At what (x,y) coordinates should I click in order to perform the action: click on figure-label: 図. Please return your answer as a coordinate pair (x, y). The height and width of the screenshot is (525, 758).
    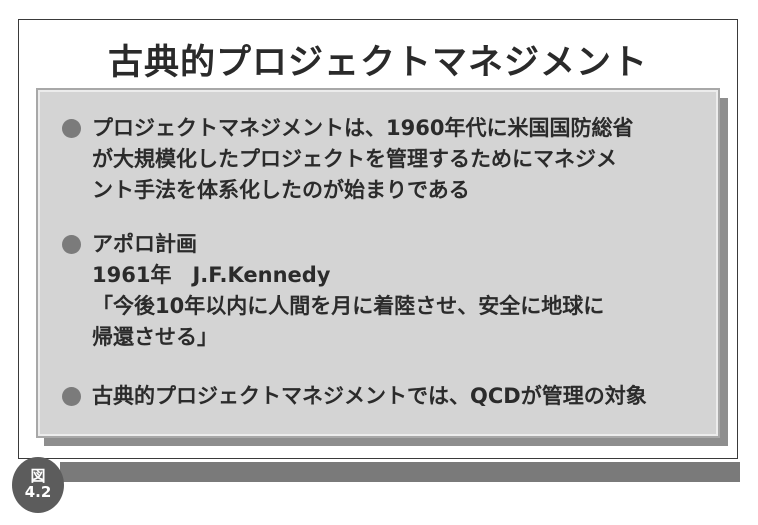
    Looking at the image, I should click on (38, 476).